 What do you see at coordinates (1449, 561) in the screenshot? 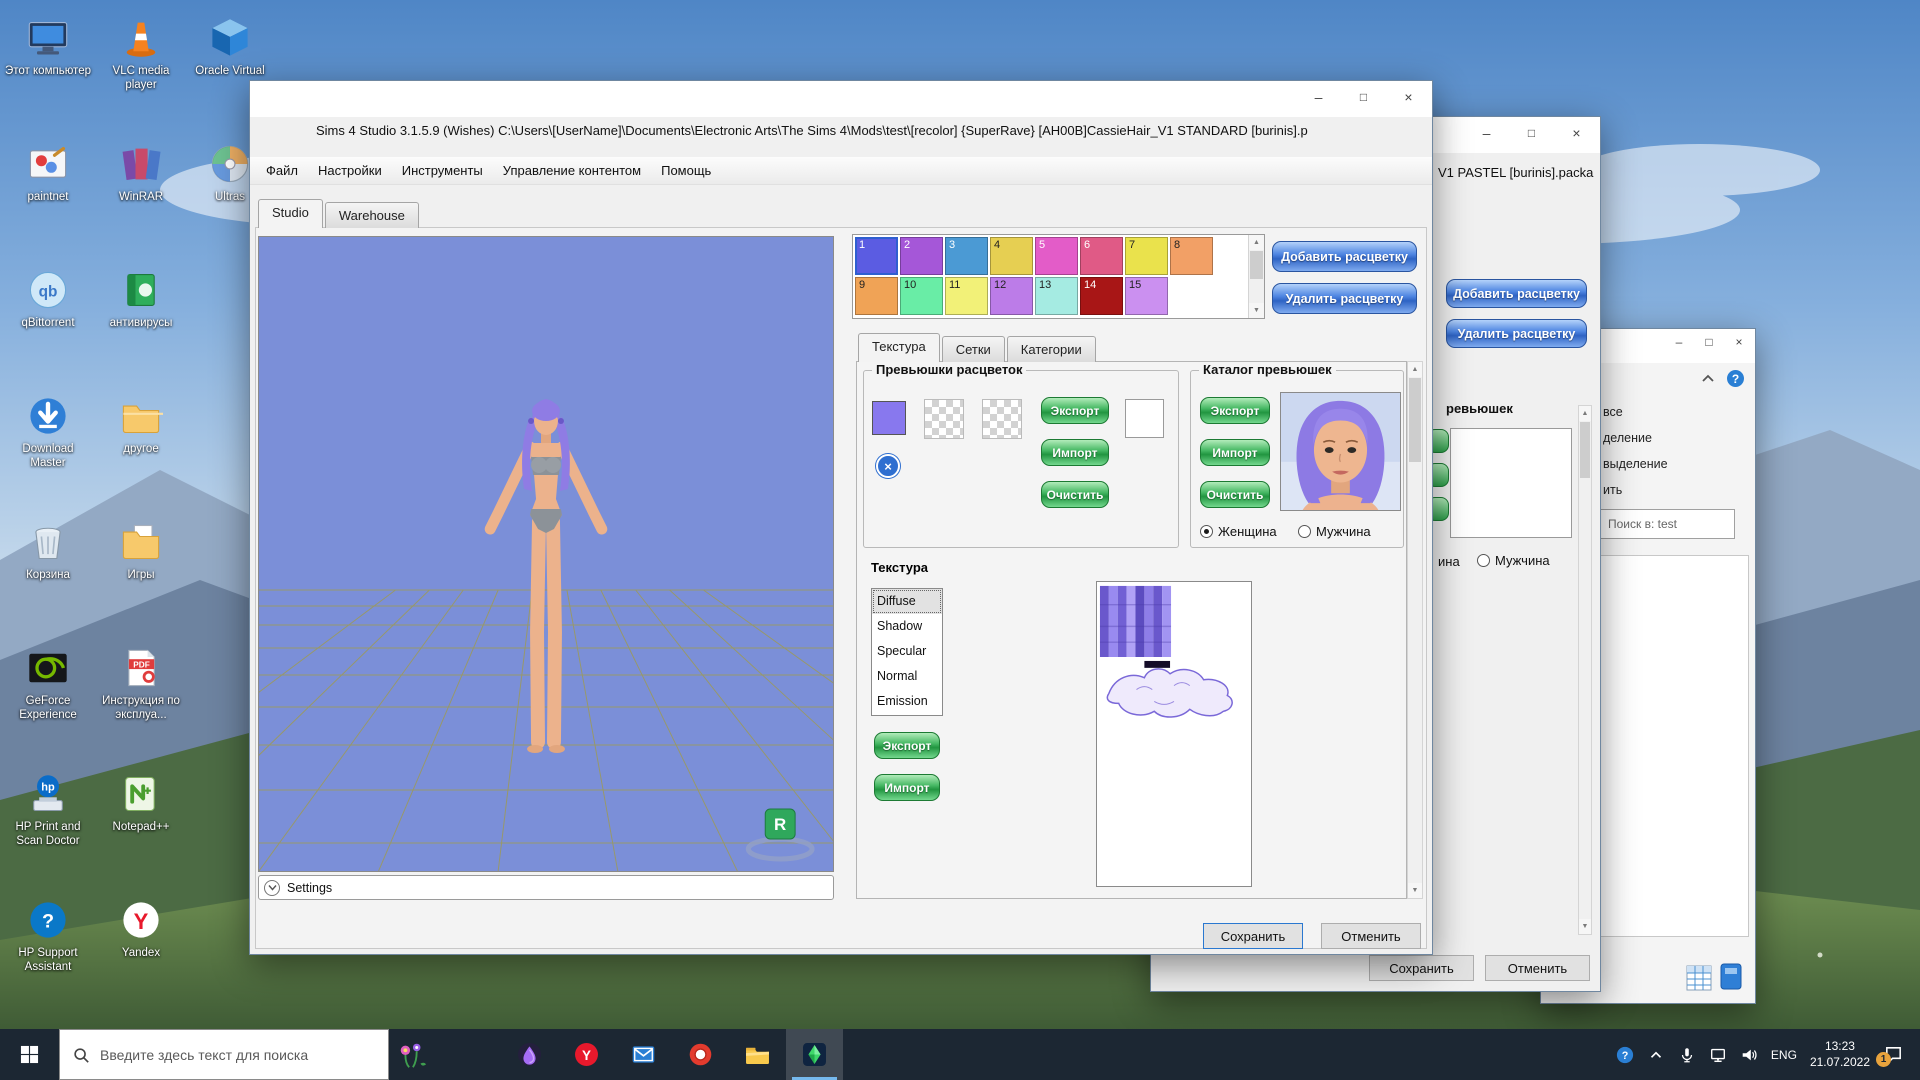
I see `win2-female-radio-fragment: ина` at bounding box center [1449, 561].